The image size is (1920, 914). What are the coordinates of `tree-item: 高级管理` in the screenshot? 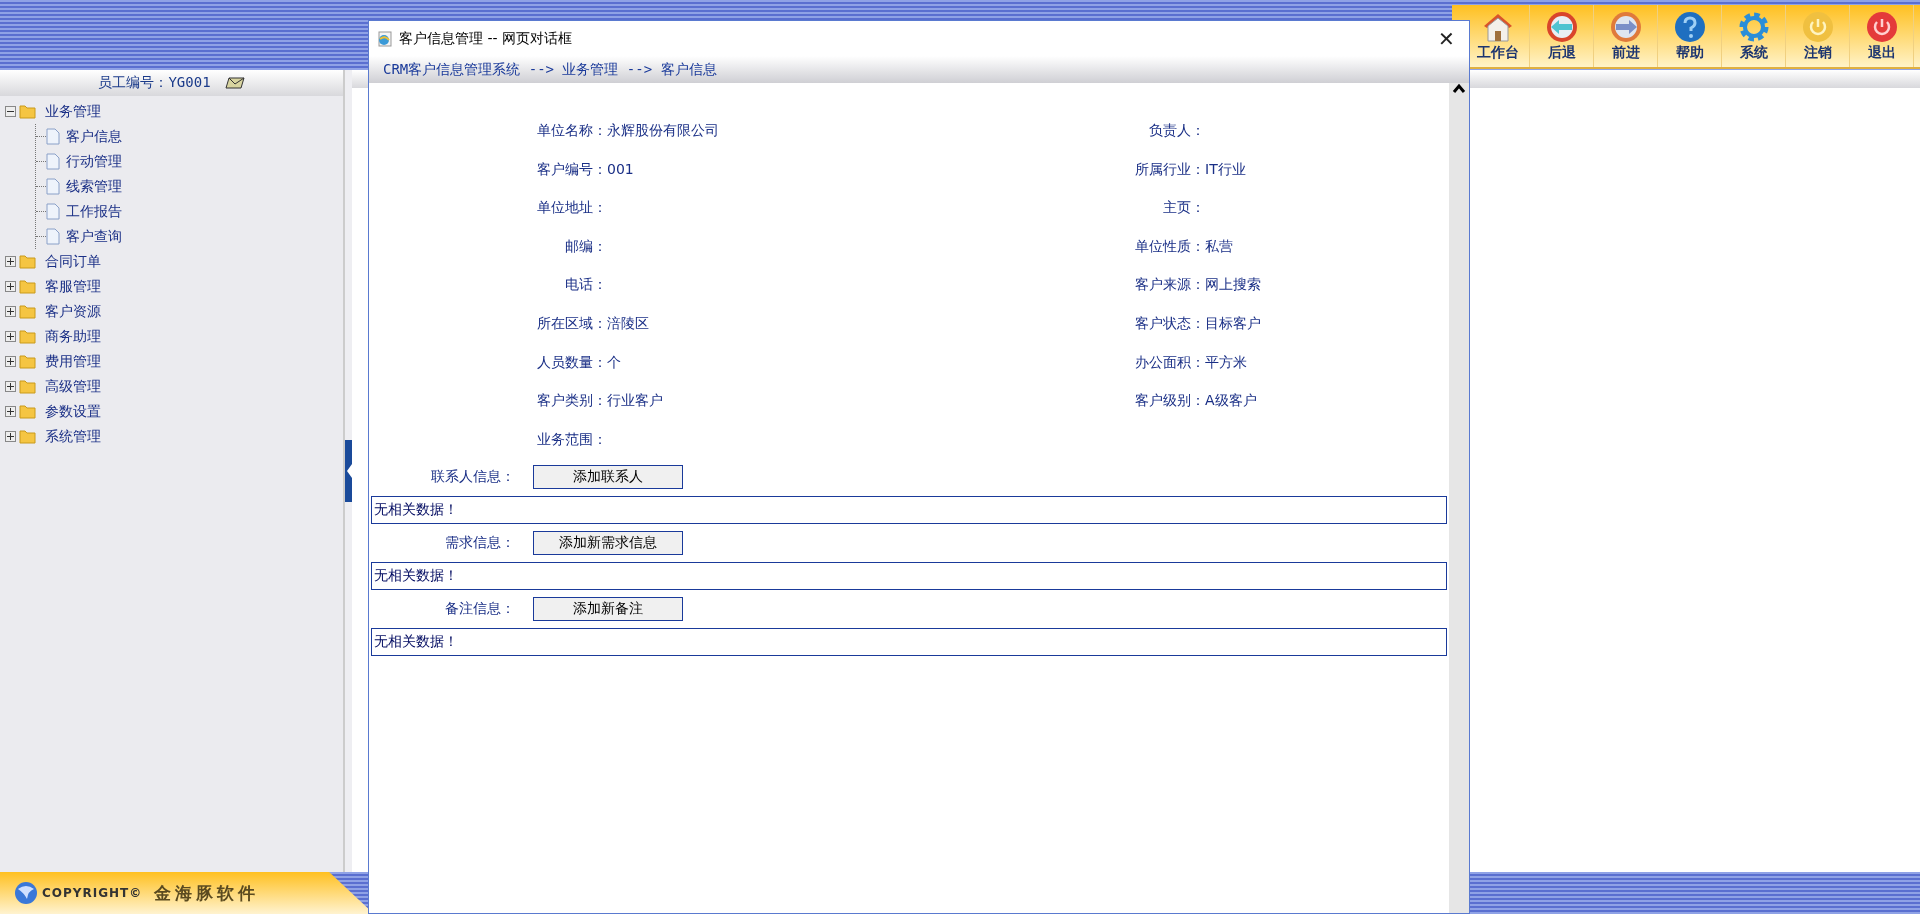 It's located at (73, 386).